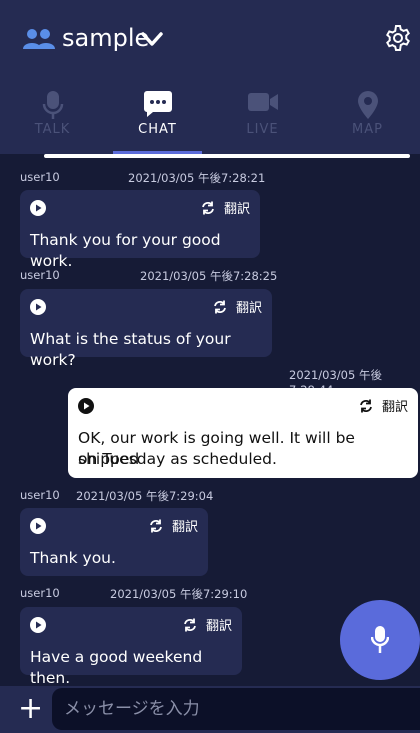 The image size is (420, 733). I want to click on message-text: Have a good weekend then., so click(116, 667).